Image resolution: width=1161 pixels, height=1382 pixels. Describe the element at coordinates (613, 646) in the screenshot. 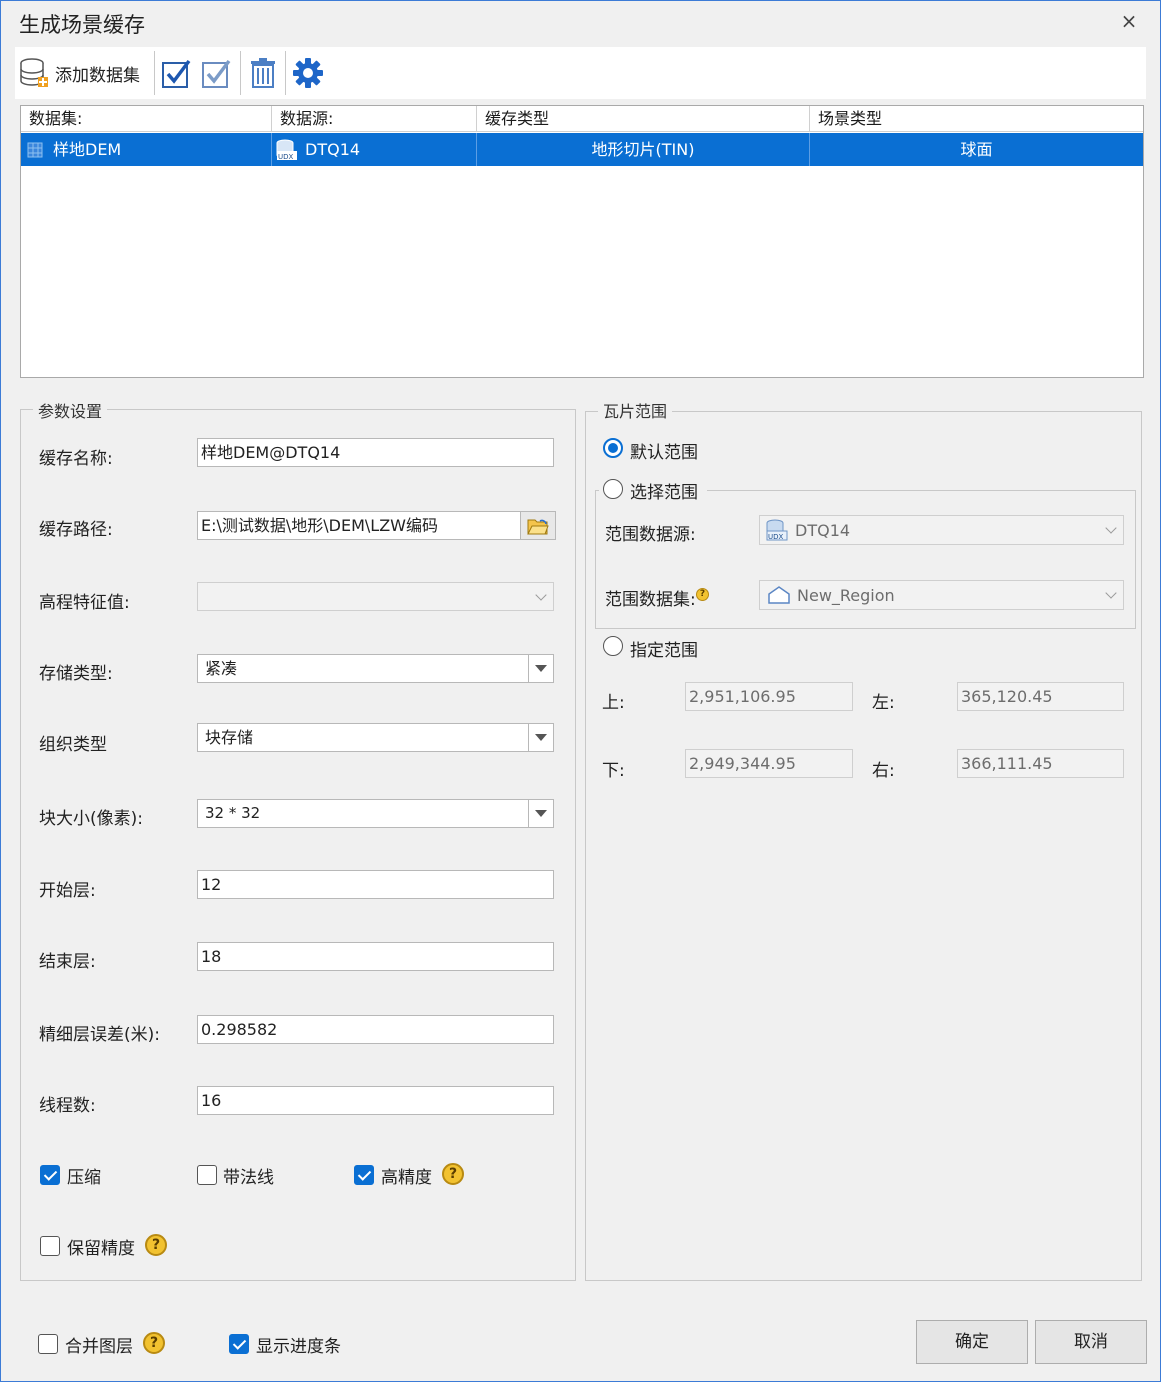

I see `specify-range-radio` at that location.